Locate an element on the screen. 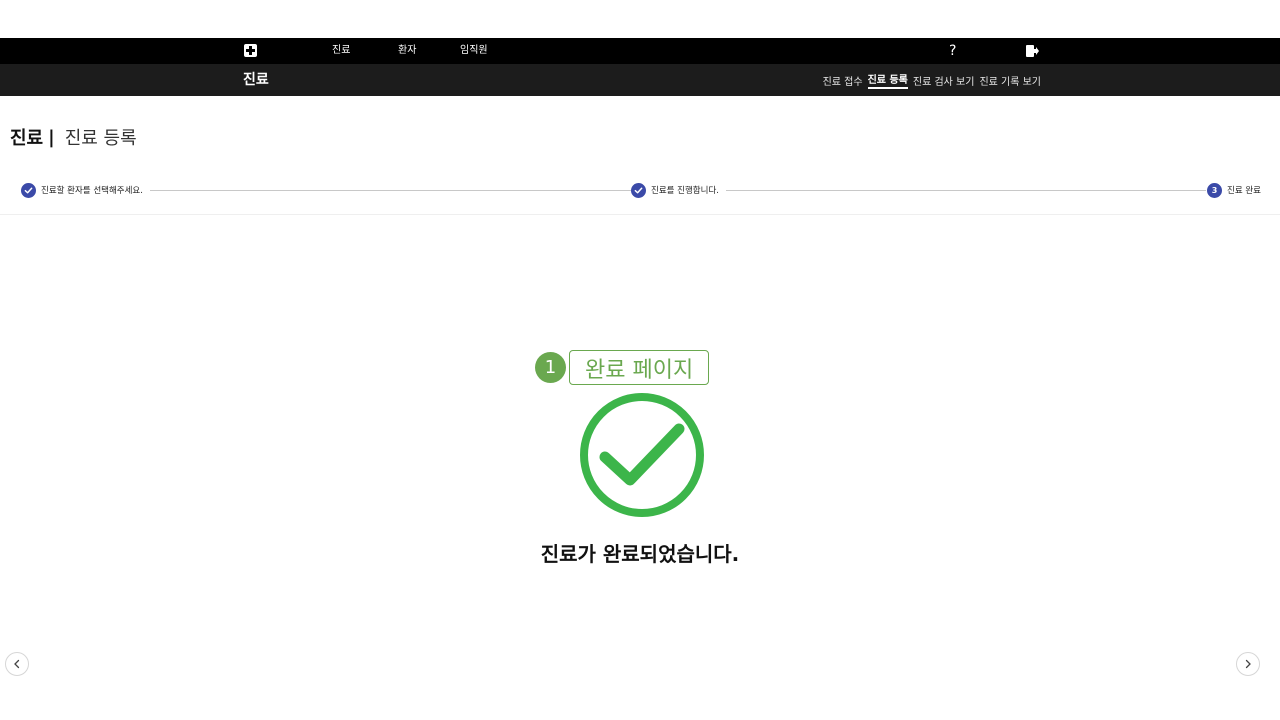 This screenshot has width=1280, height=720. subnav-item-register: 진료 등록 is located at coordinates (887, 80).